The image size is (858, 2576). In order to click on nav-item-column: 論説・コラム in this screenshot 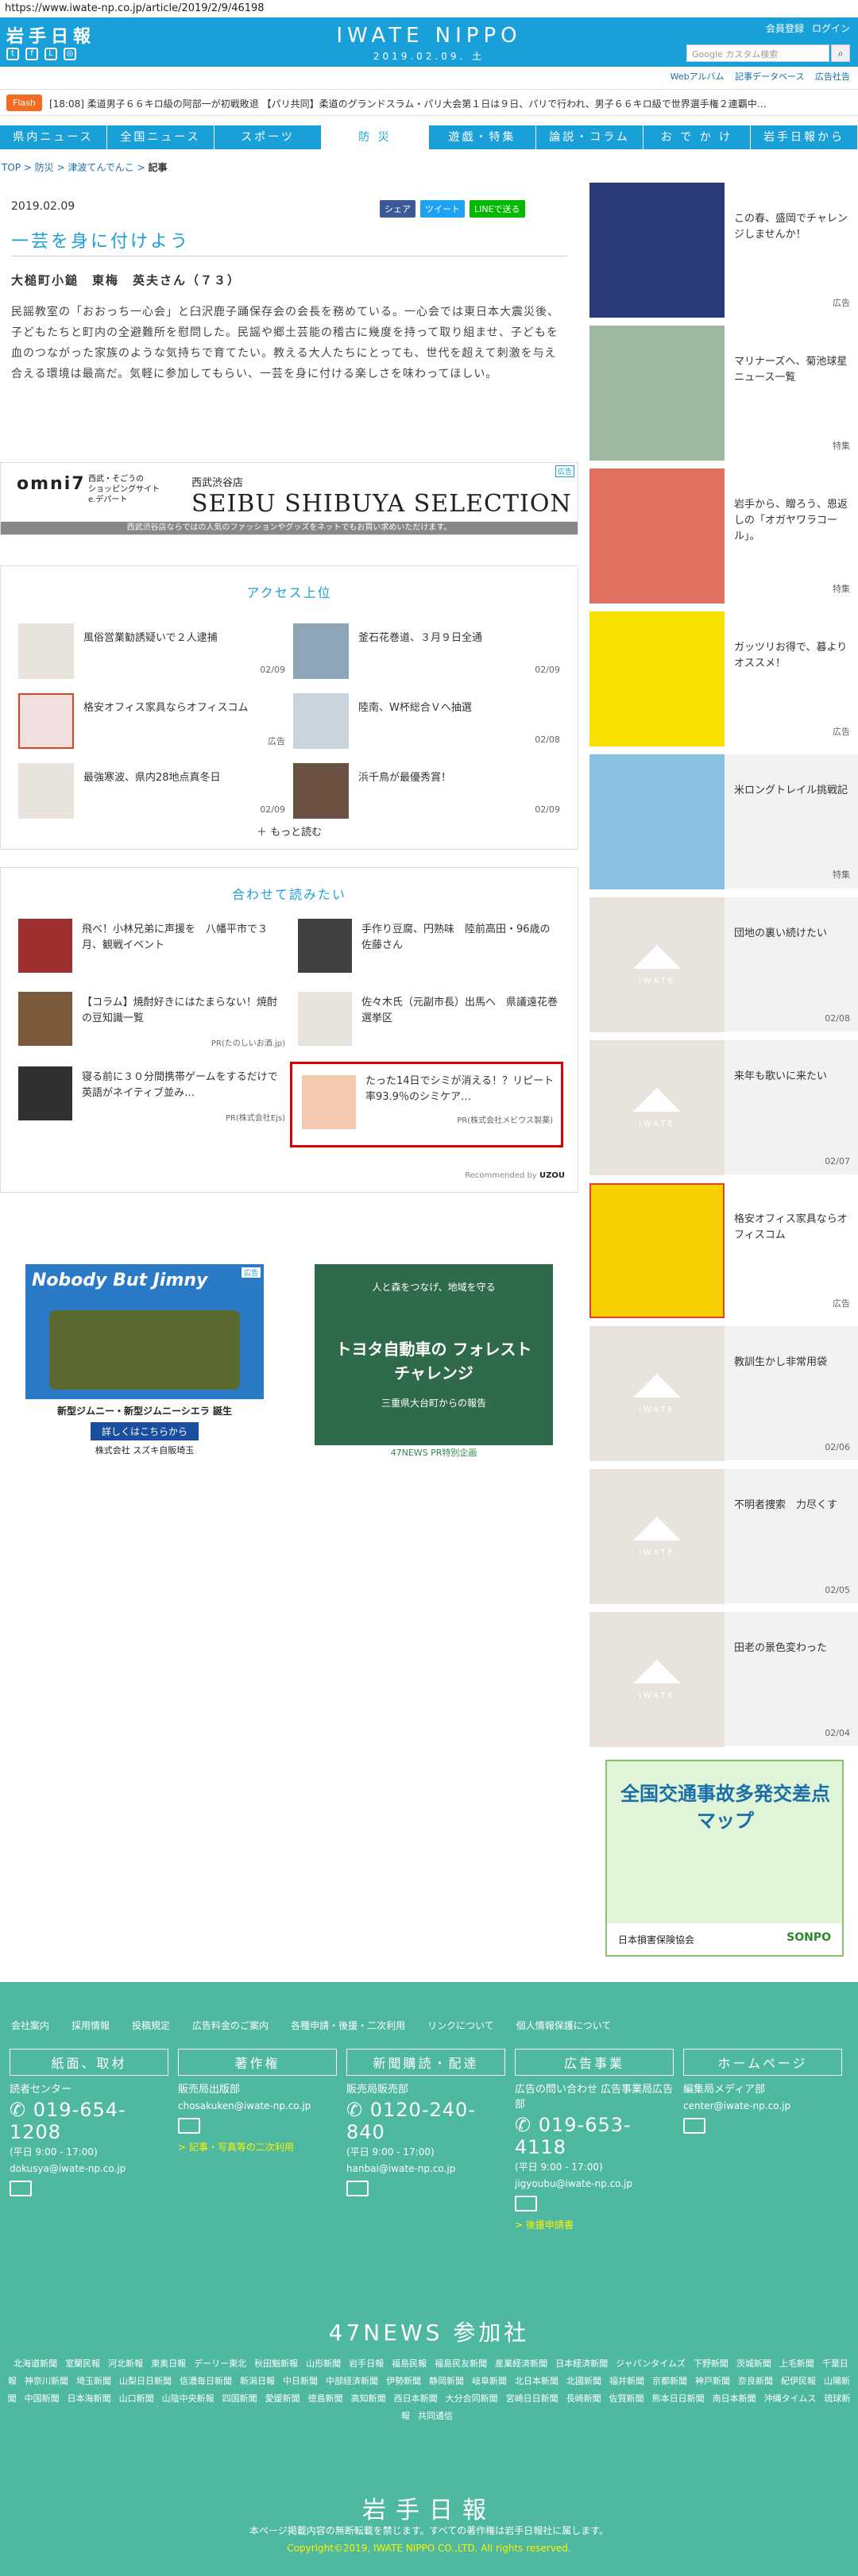, I will do `click(590, 137)`.